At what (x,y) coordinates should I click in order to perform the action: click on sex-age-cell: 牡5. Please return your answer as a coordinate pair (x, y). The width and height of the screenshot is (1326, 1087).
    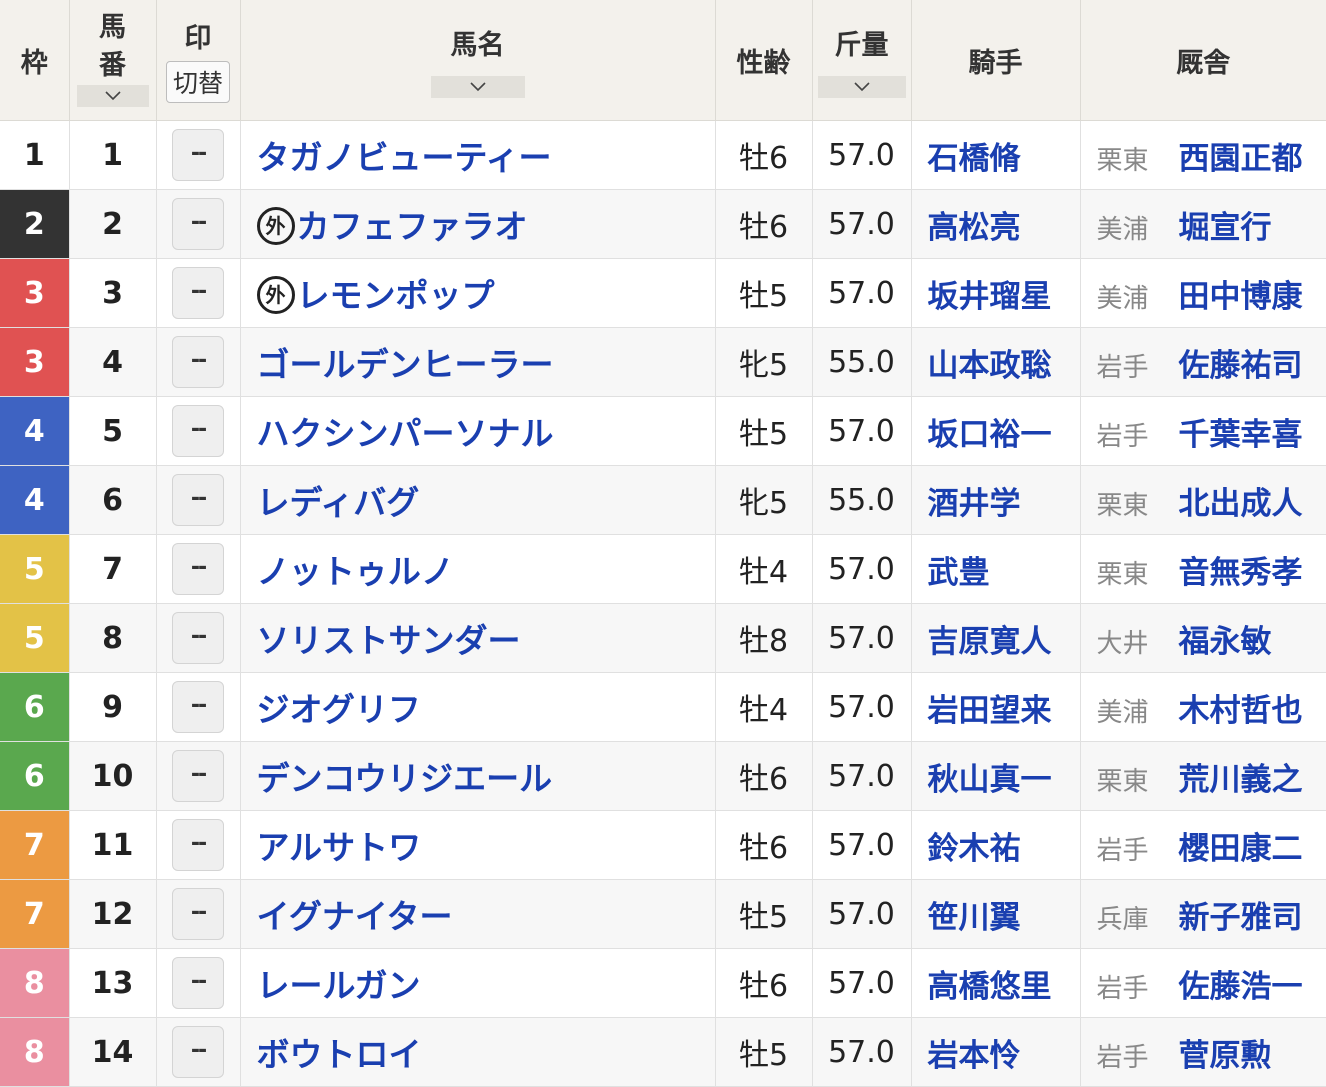
    Looking at the image, I should click on (764, 293).